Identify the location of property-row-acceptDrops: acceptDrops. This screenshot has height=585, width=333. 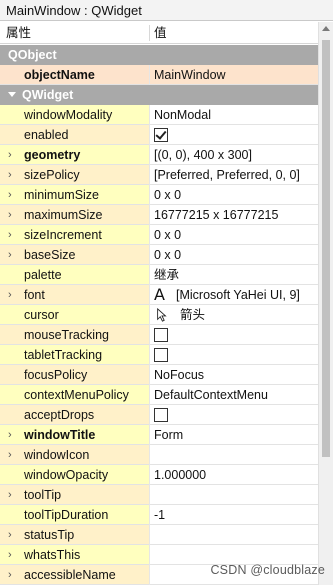
(159, 415).